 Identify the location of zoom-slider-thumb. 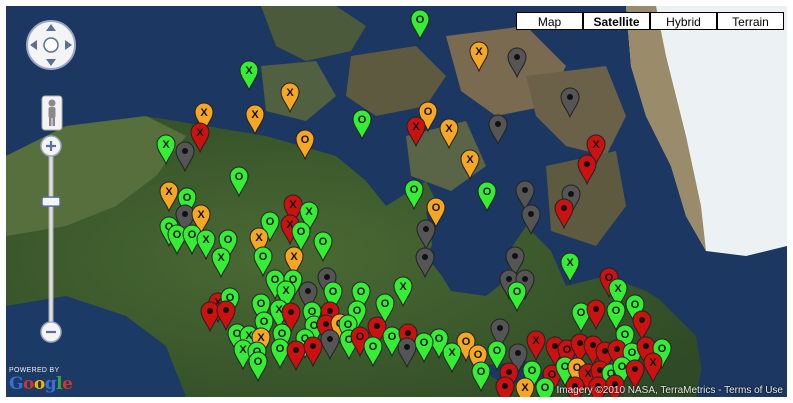
(51, 201).